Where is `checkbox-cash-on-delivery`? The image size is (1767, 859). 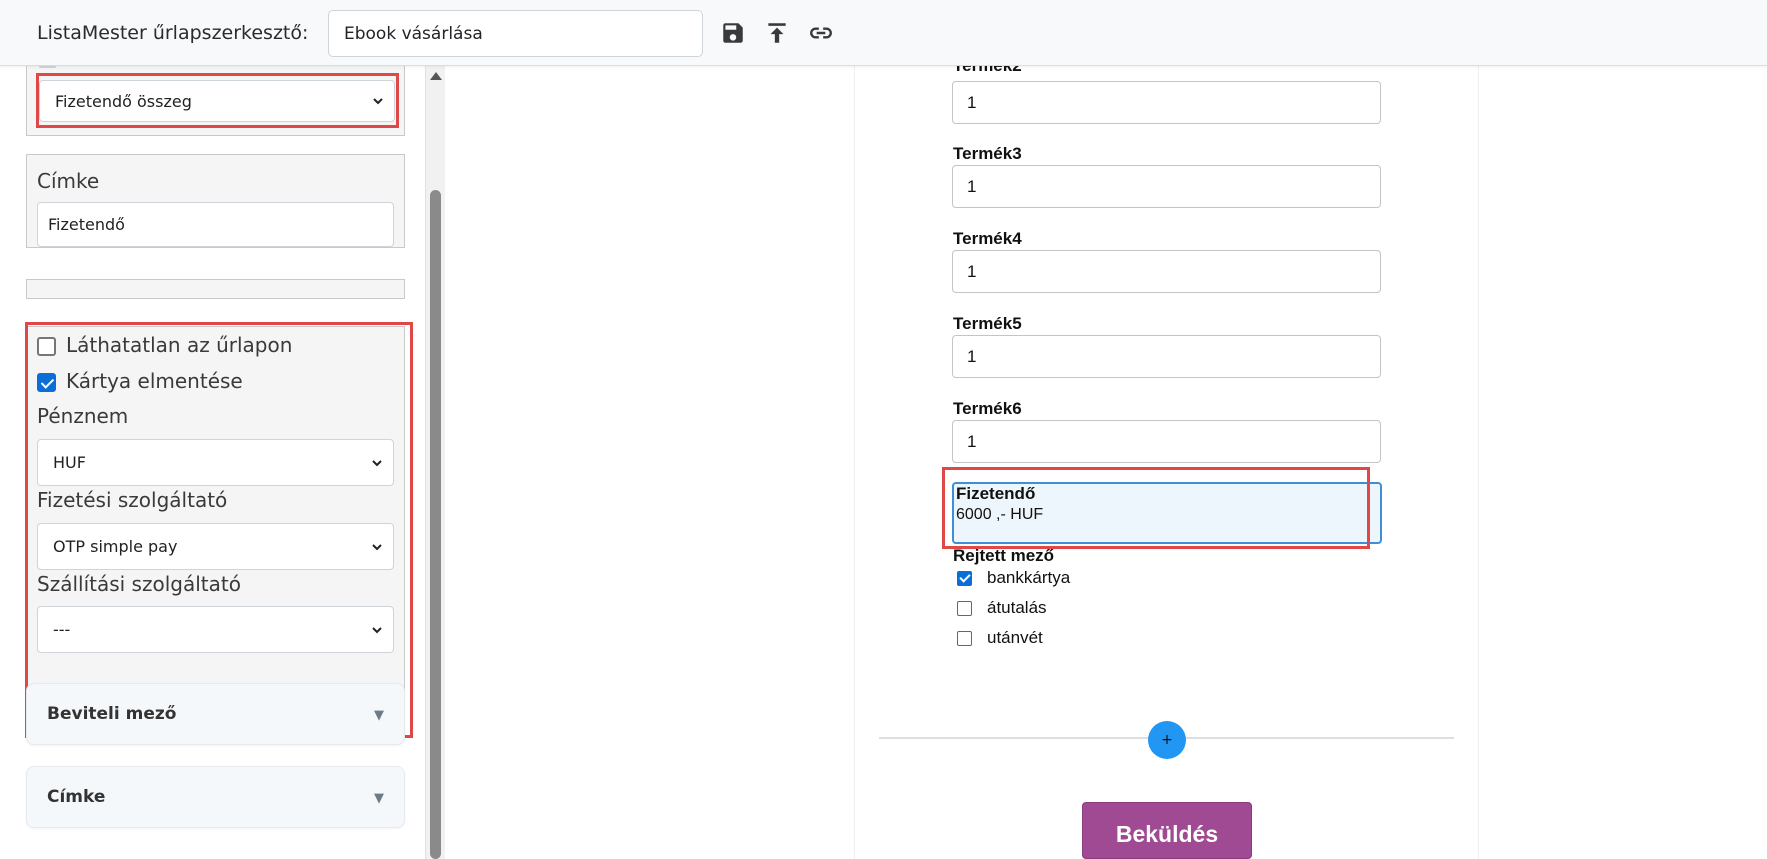 checkbox-cash-on-delivery is located at coordinates (964, 638).